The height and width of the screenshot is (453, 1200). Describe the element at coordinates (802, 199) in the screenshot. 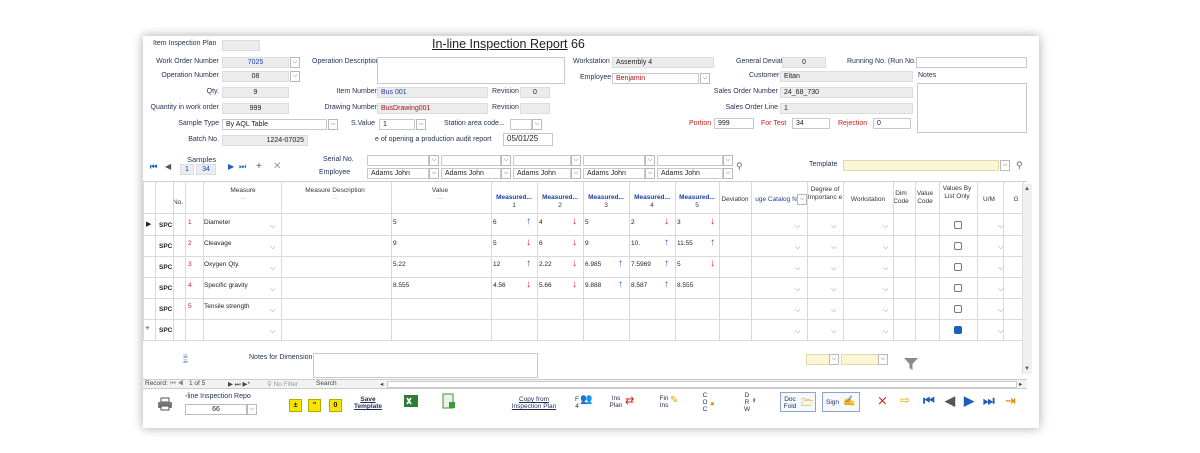

I see `gauge-catalog-dropdown-icon: ⌵` at that location.